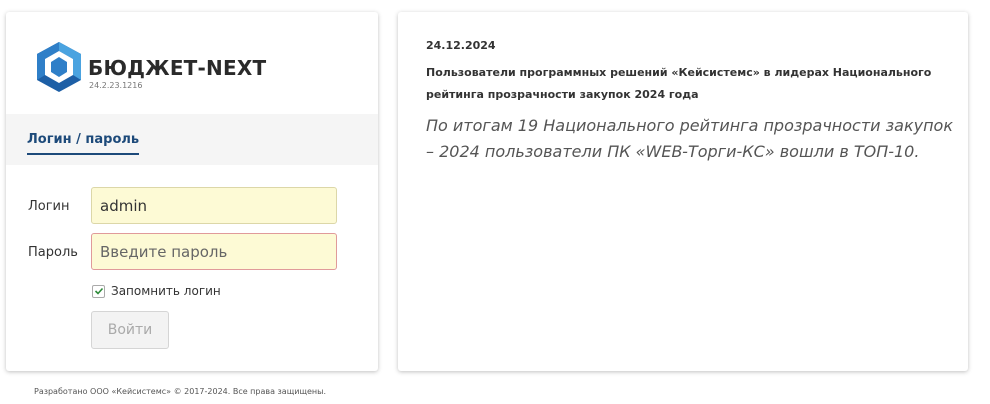 The height and width of the screenshot is (404, 990). What do you see at coordinates (49, 206) in the screenshot?
I see `login-label: Логин` at bounding box center [49, 206].